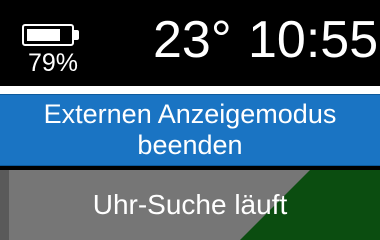 This screenshot has width=380, height=240. I want to click on clock-time: 10:55, so click(313, 40).